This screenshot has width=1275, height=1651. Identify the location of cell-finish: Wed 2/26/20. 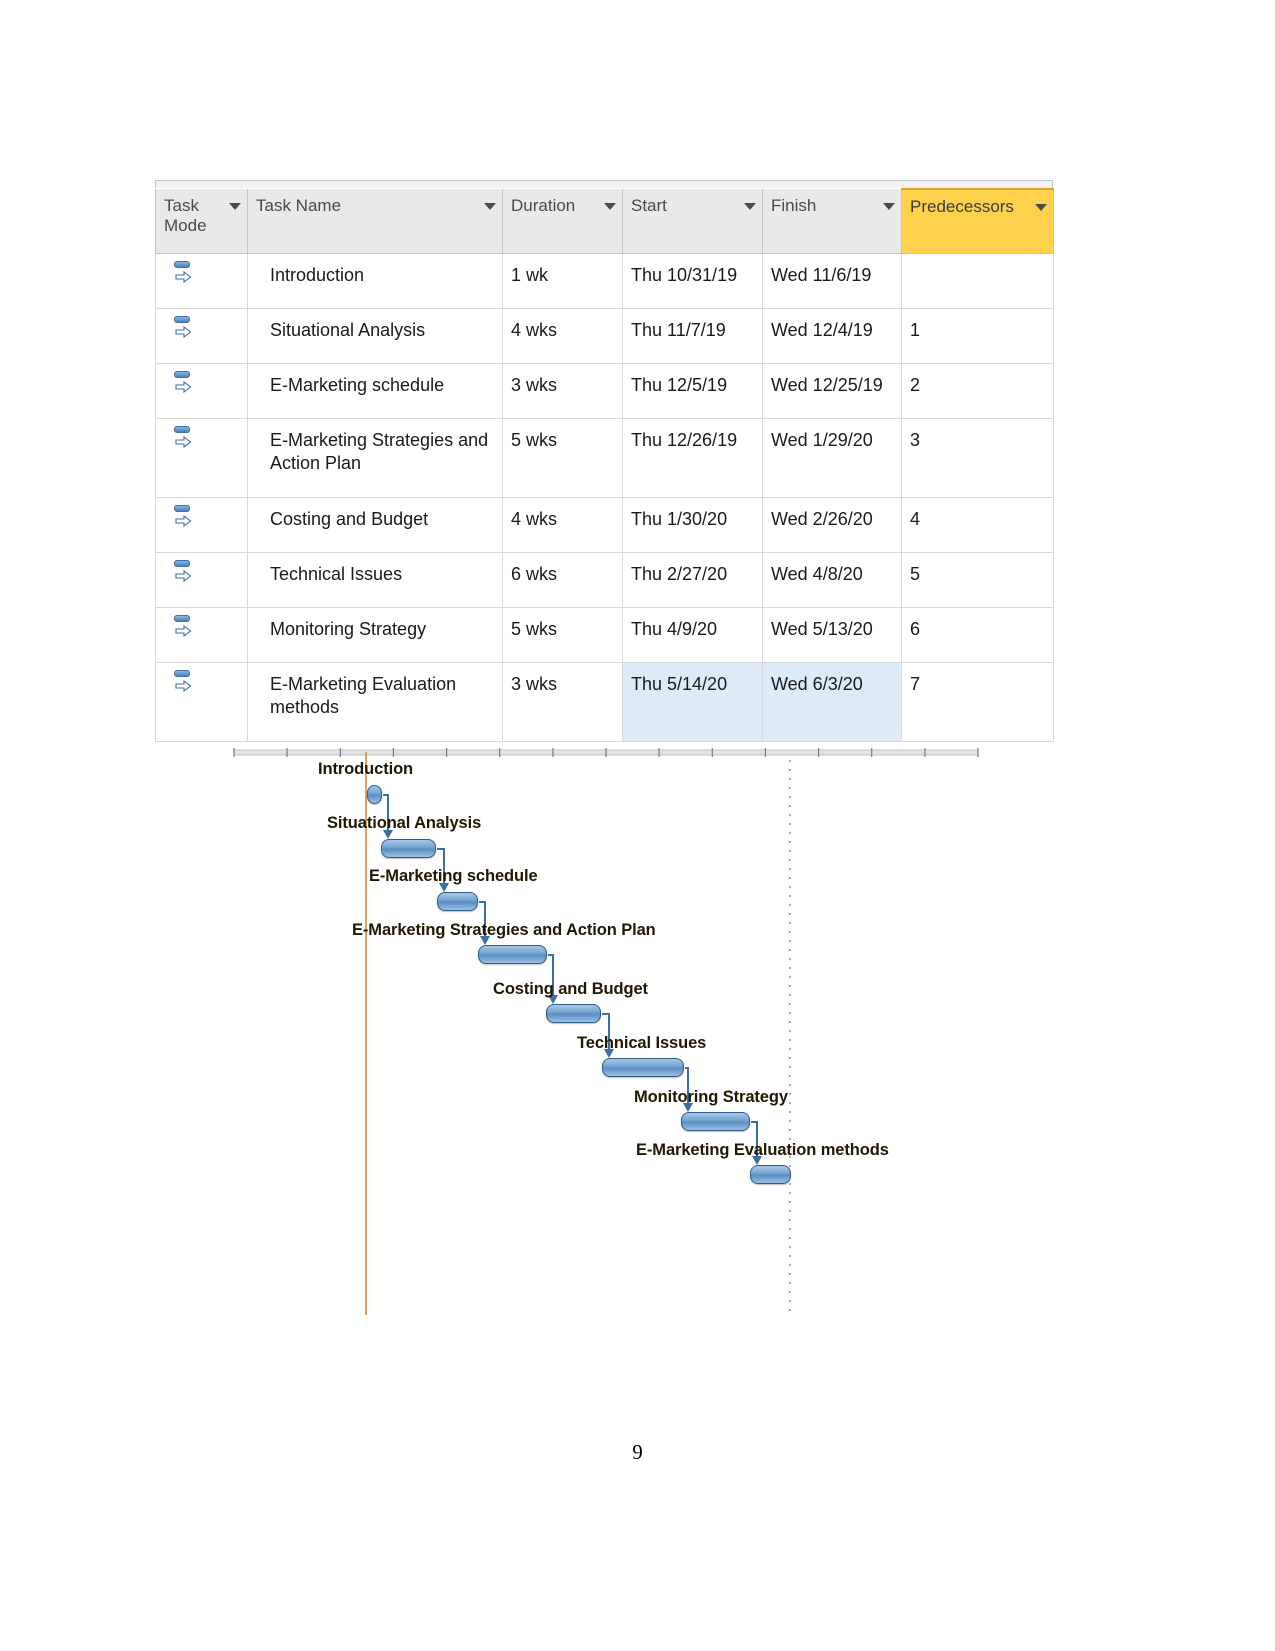
(832, 525).